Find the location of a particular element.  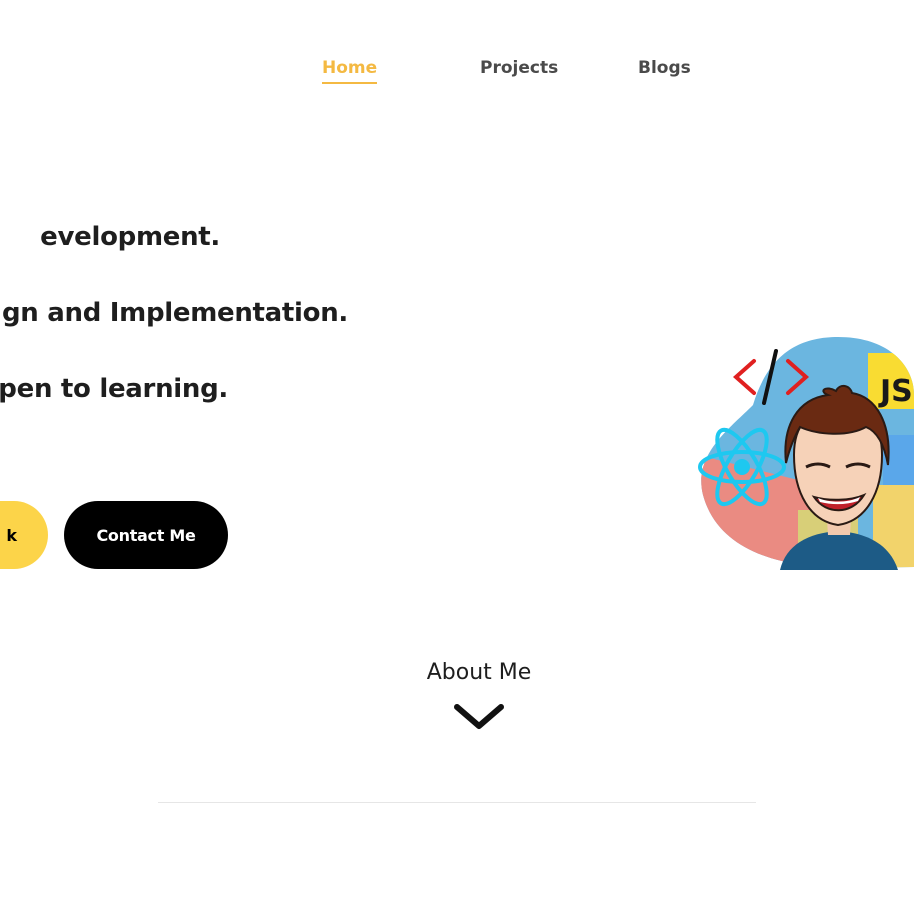

contact-me-label: Contact Me is located at coordinates (146, 535).